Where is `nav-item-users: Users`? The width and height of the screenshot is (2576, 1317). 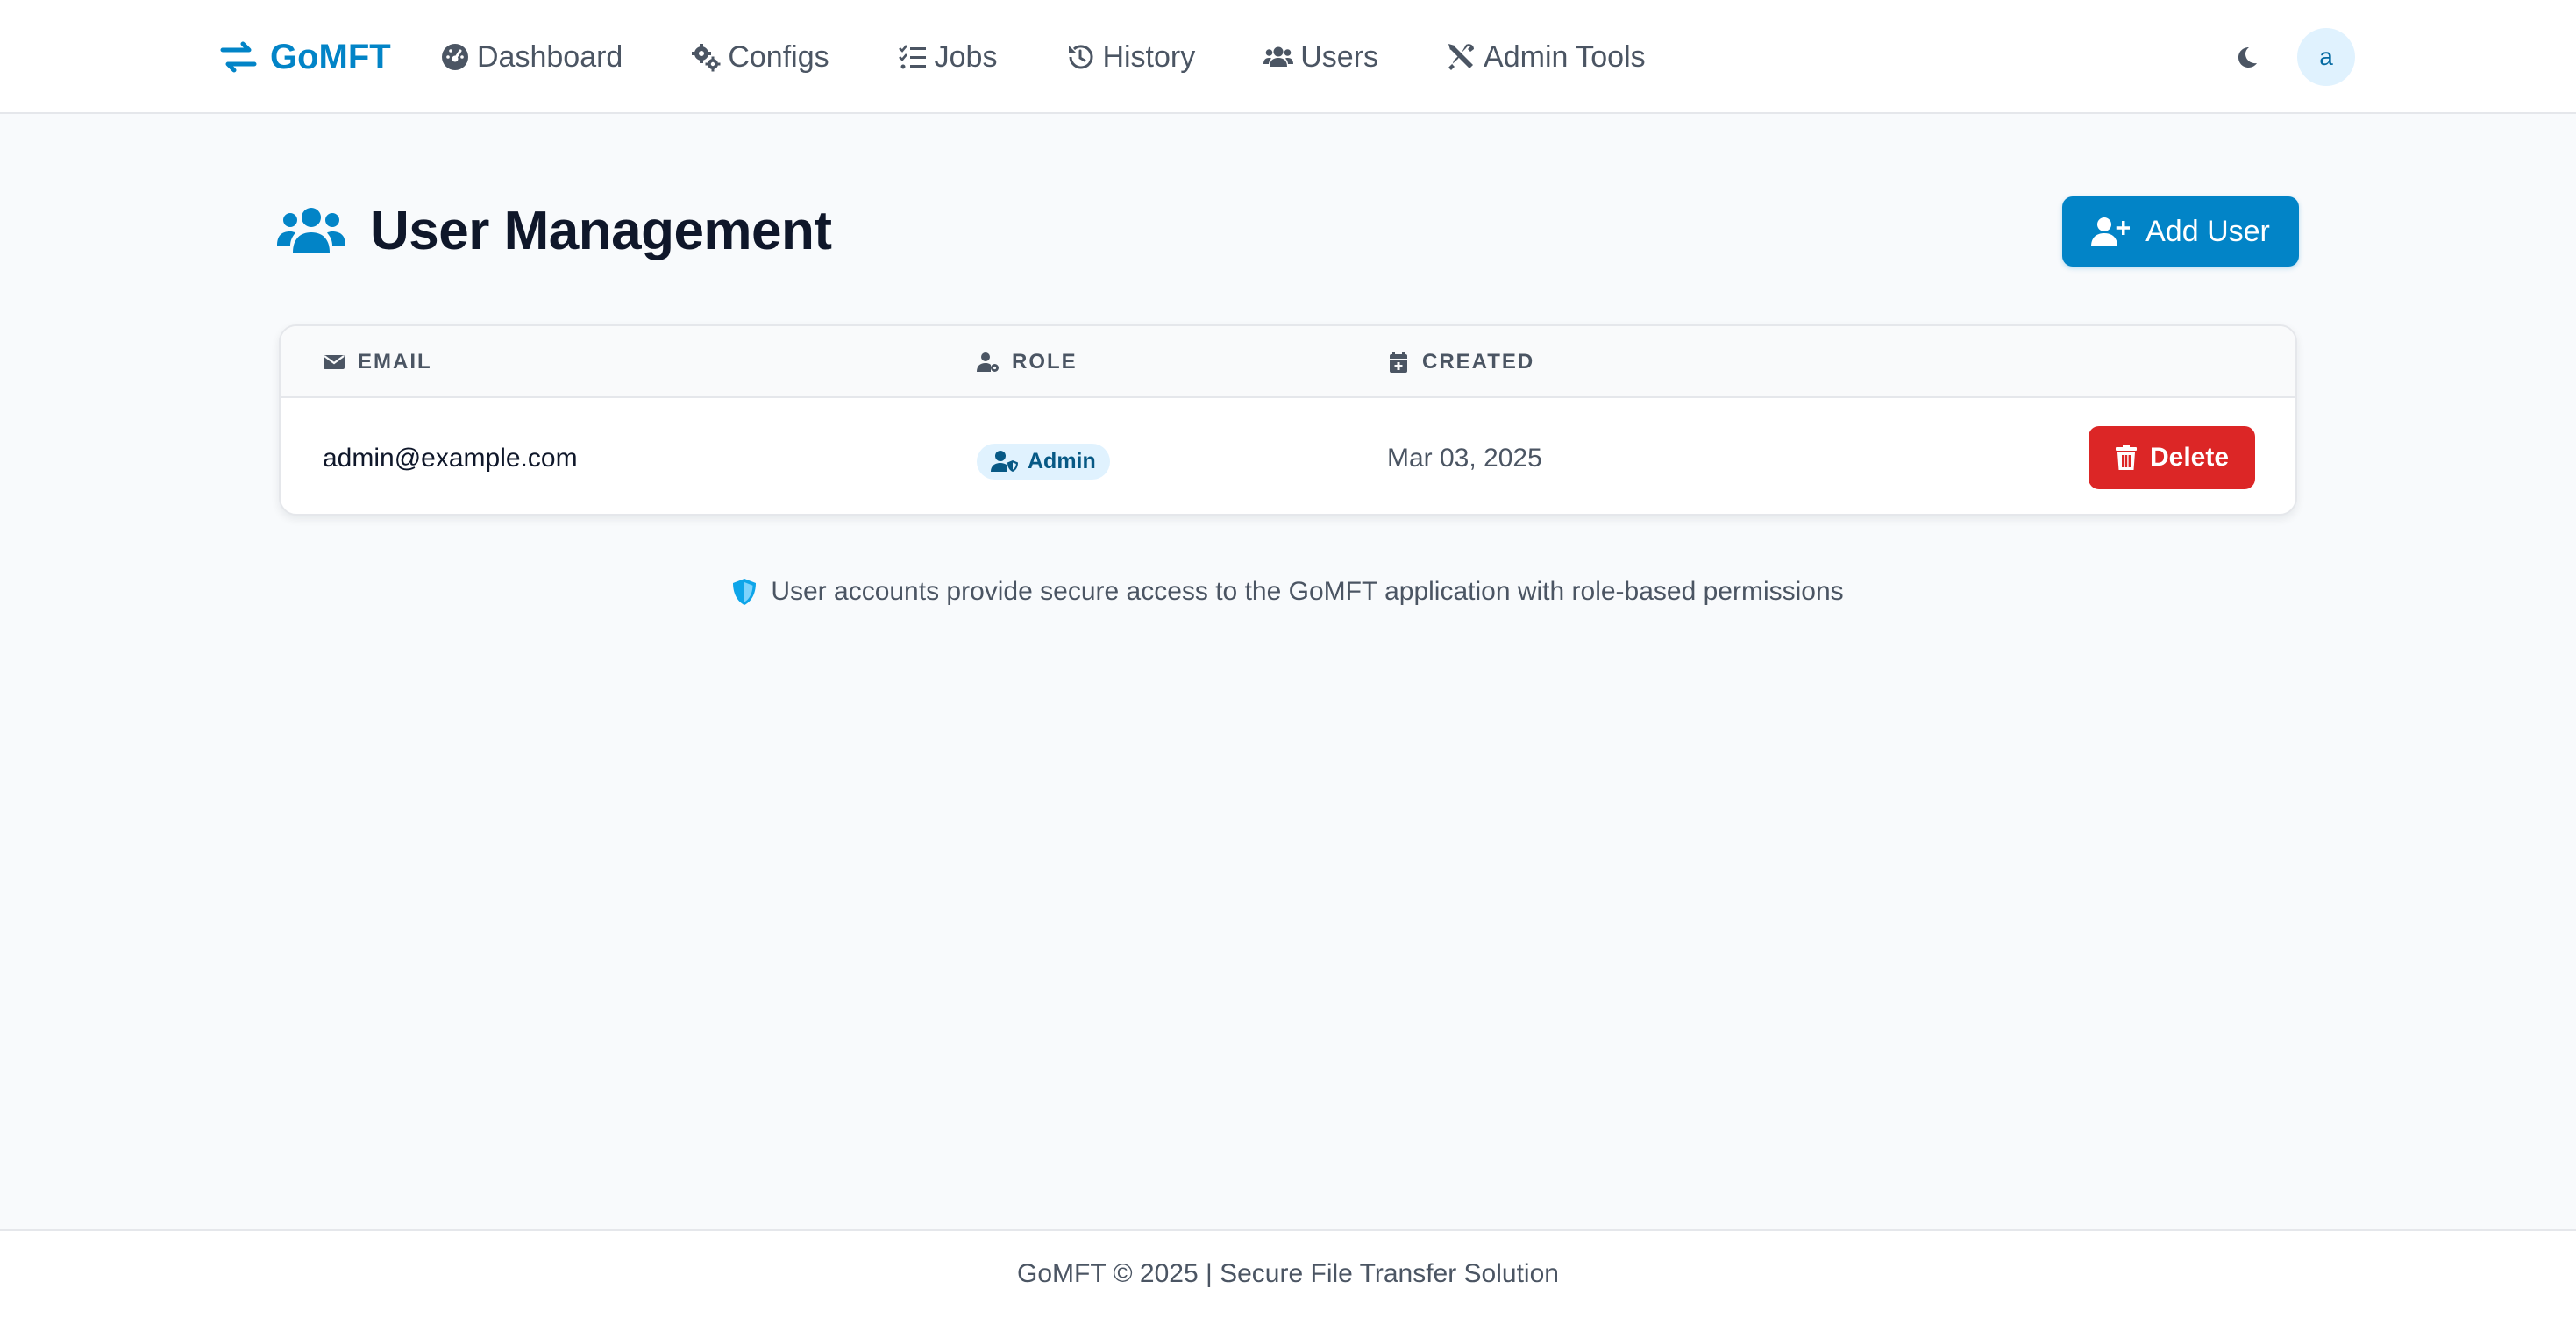 nav-item-users: Users is located at coordinates (1320, 58).